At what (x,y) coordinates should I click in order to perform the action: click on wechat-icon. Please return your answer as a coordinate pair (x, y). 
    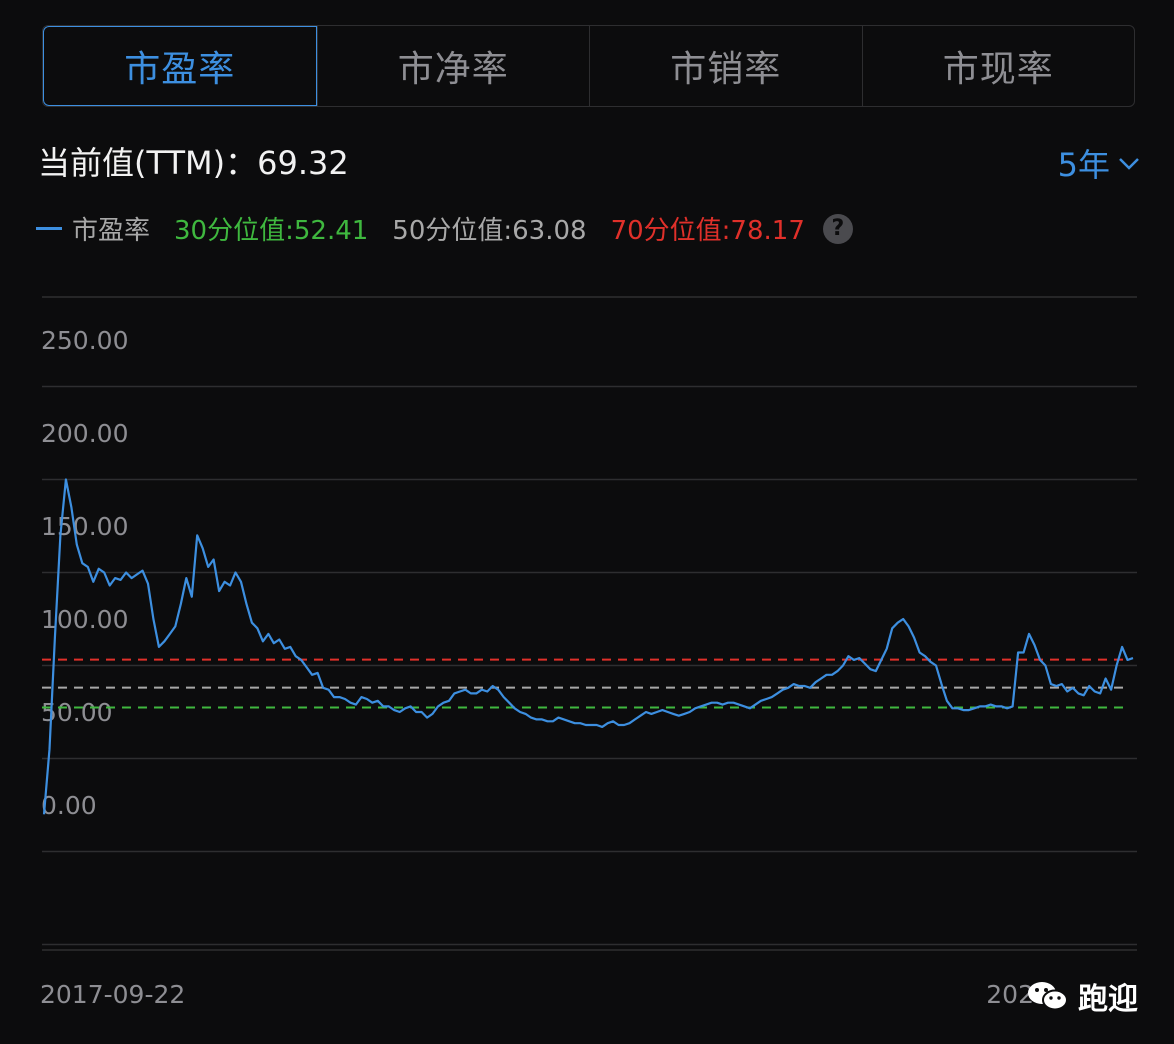
    Looking at the image, I should click on (1048, 996).